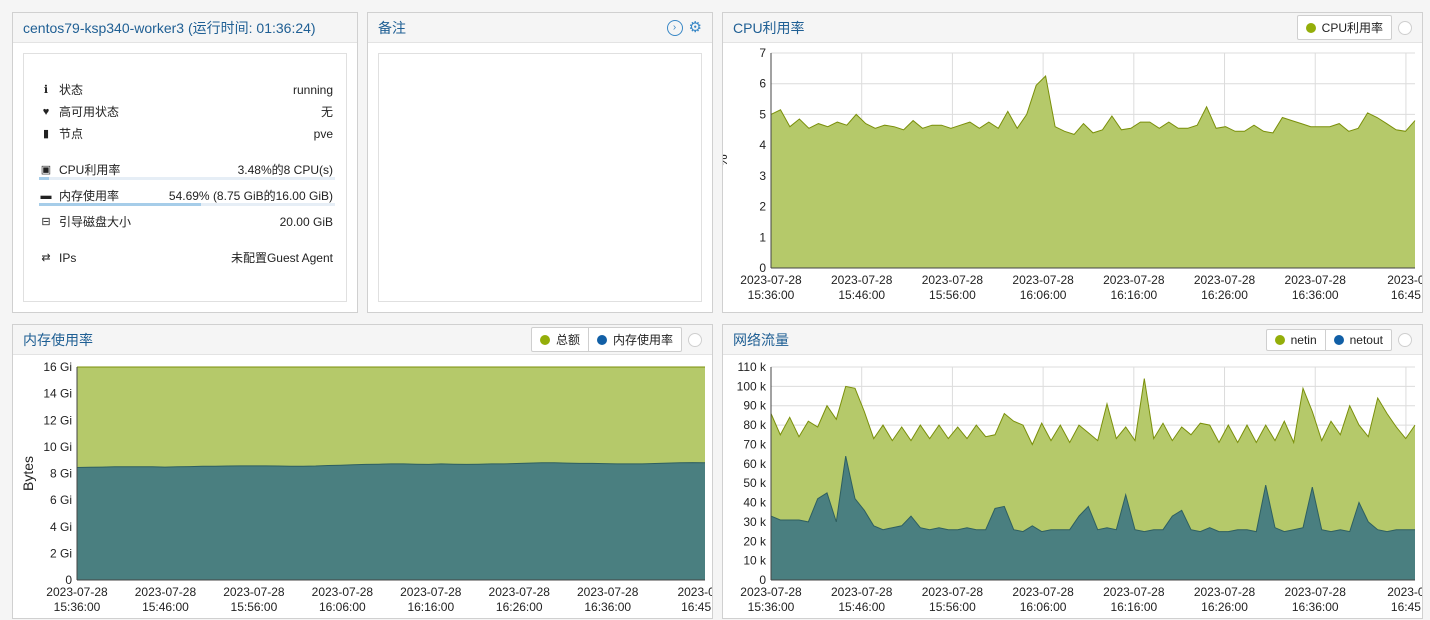  What do you see at coordinates (1072, 28) in the screenshot?
I see `cpu-chart-header: CPU利用率 CPU利用率` at bounding box center [1072, 28].